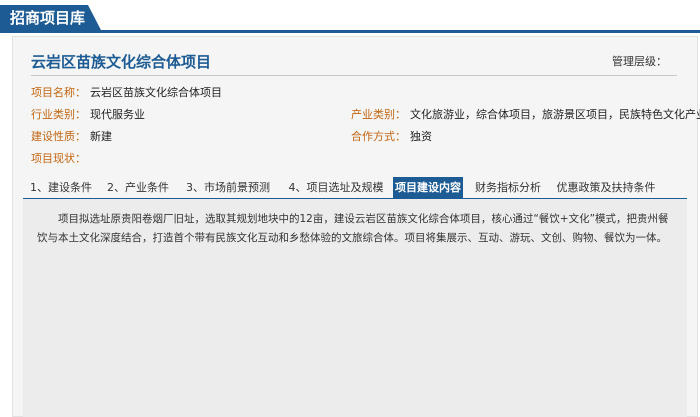 Image resolution: width=700 pixels, height=417 pixels. I want to click on field-label: 建设性质：, so click(58, 136).